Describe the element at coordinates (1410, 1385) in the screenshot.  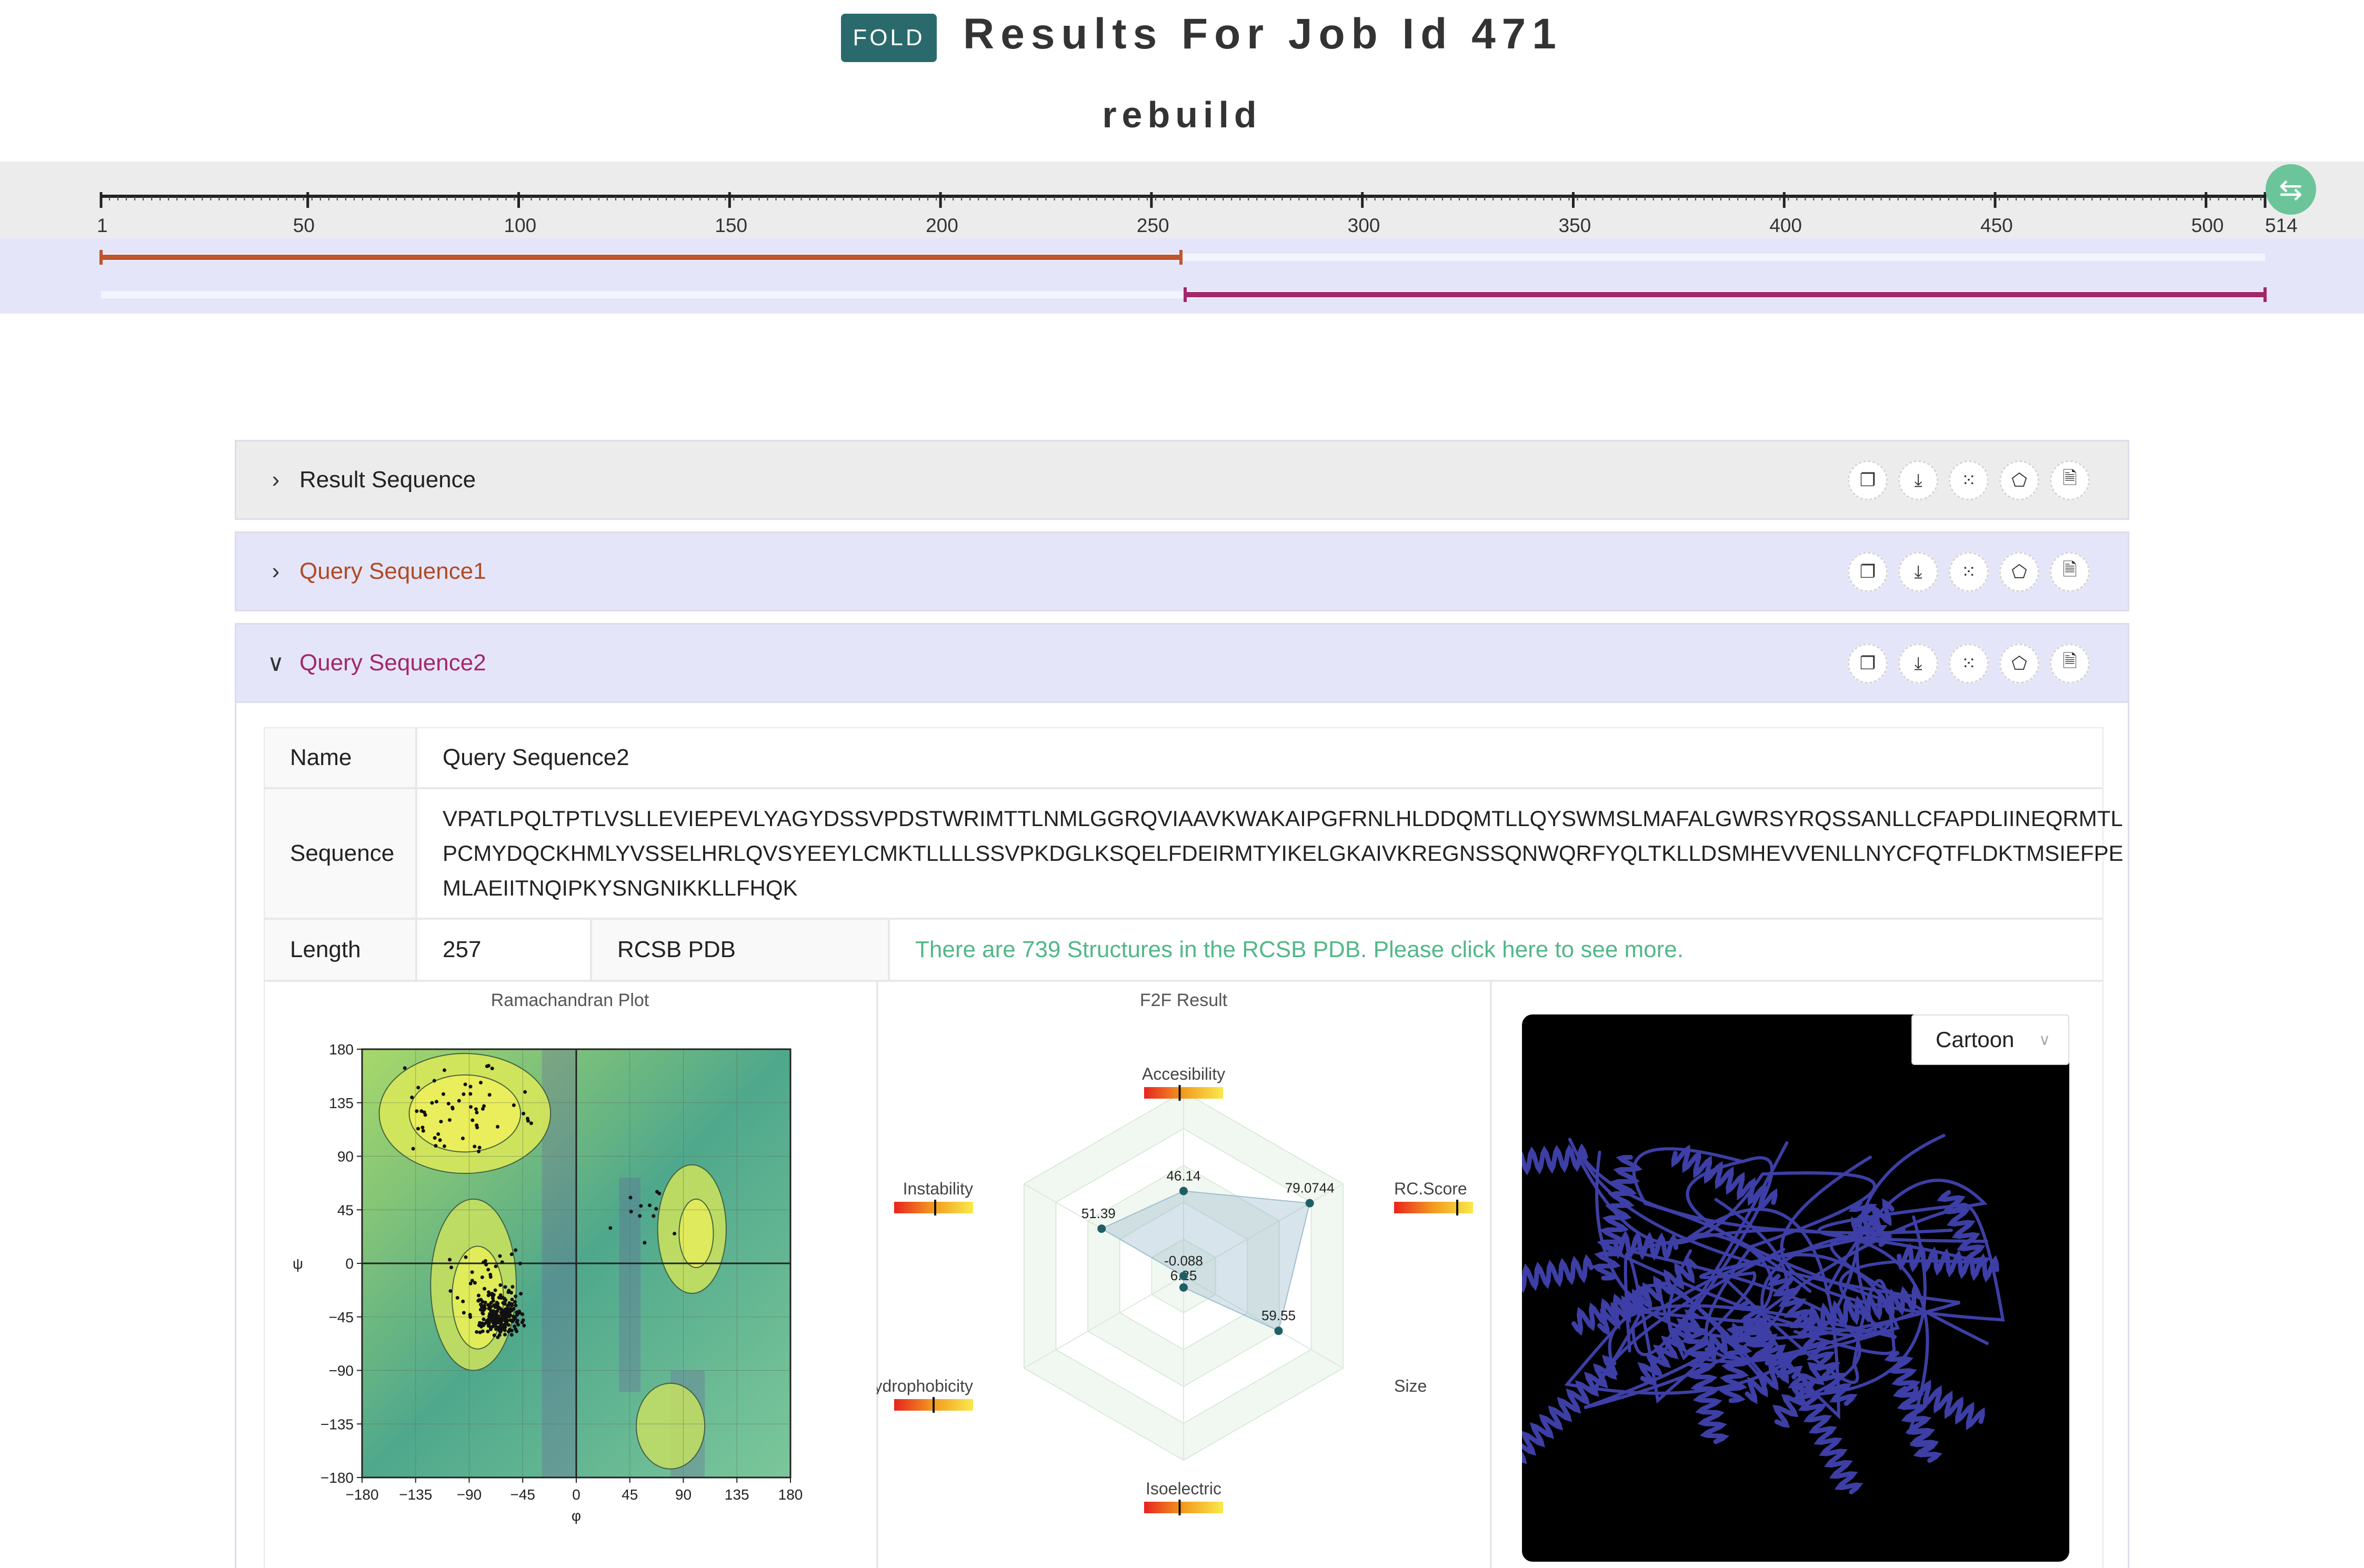
I see `radar-axis-label: Size` at that location.